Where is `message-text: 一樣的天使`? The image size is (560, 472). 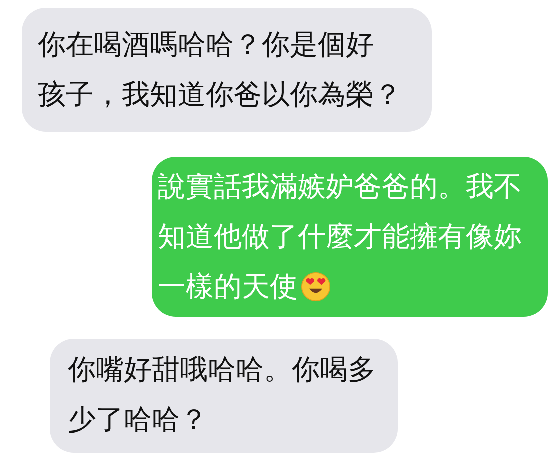
message-text: 一樣的天使 is located at coordinates (228, 287).